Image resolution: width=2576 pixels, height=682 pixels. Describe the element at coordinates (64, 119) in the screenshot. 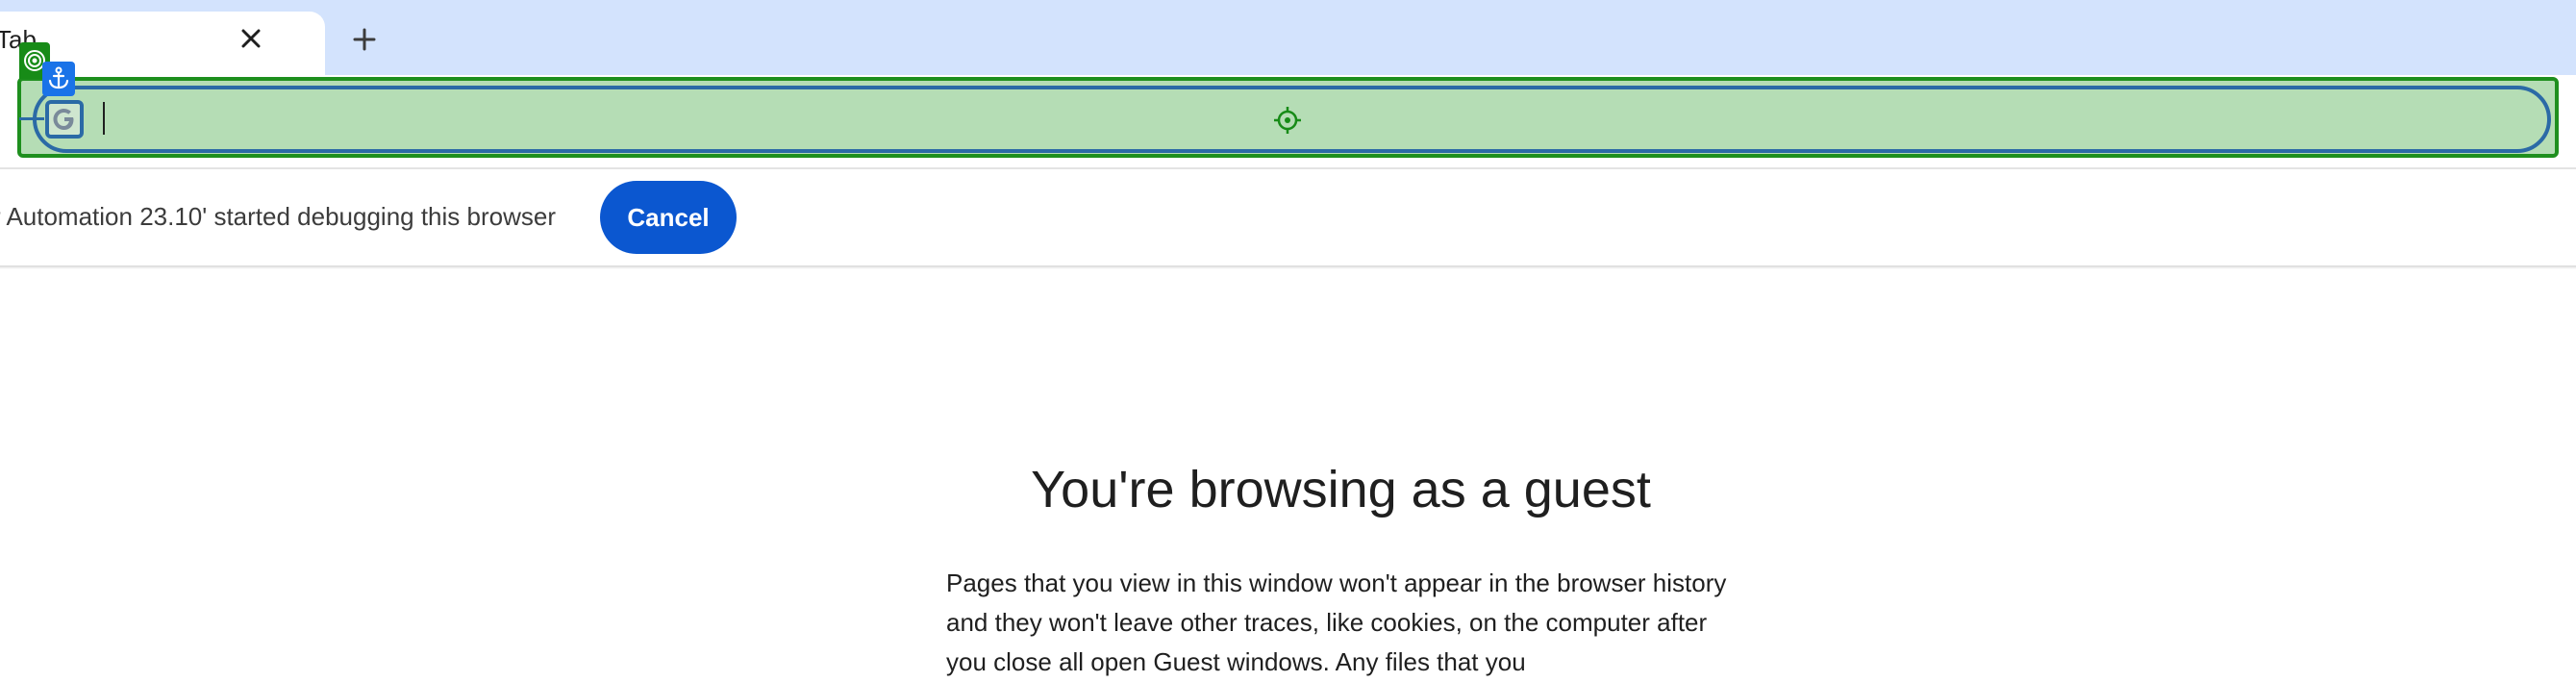

I see `google-g-icon` at that location.